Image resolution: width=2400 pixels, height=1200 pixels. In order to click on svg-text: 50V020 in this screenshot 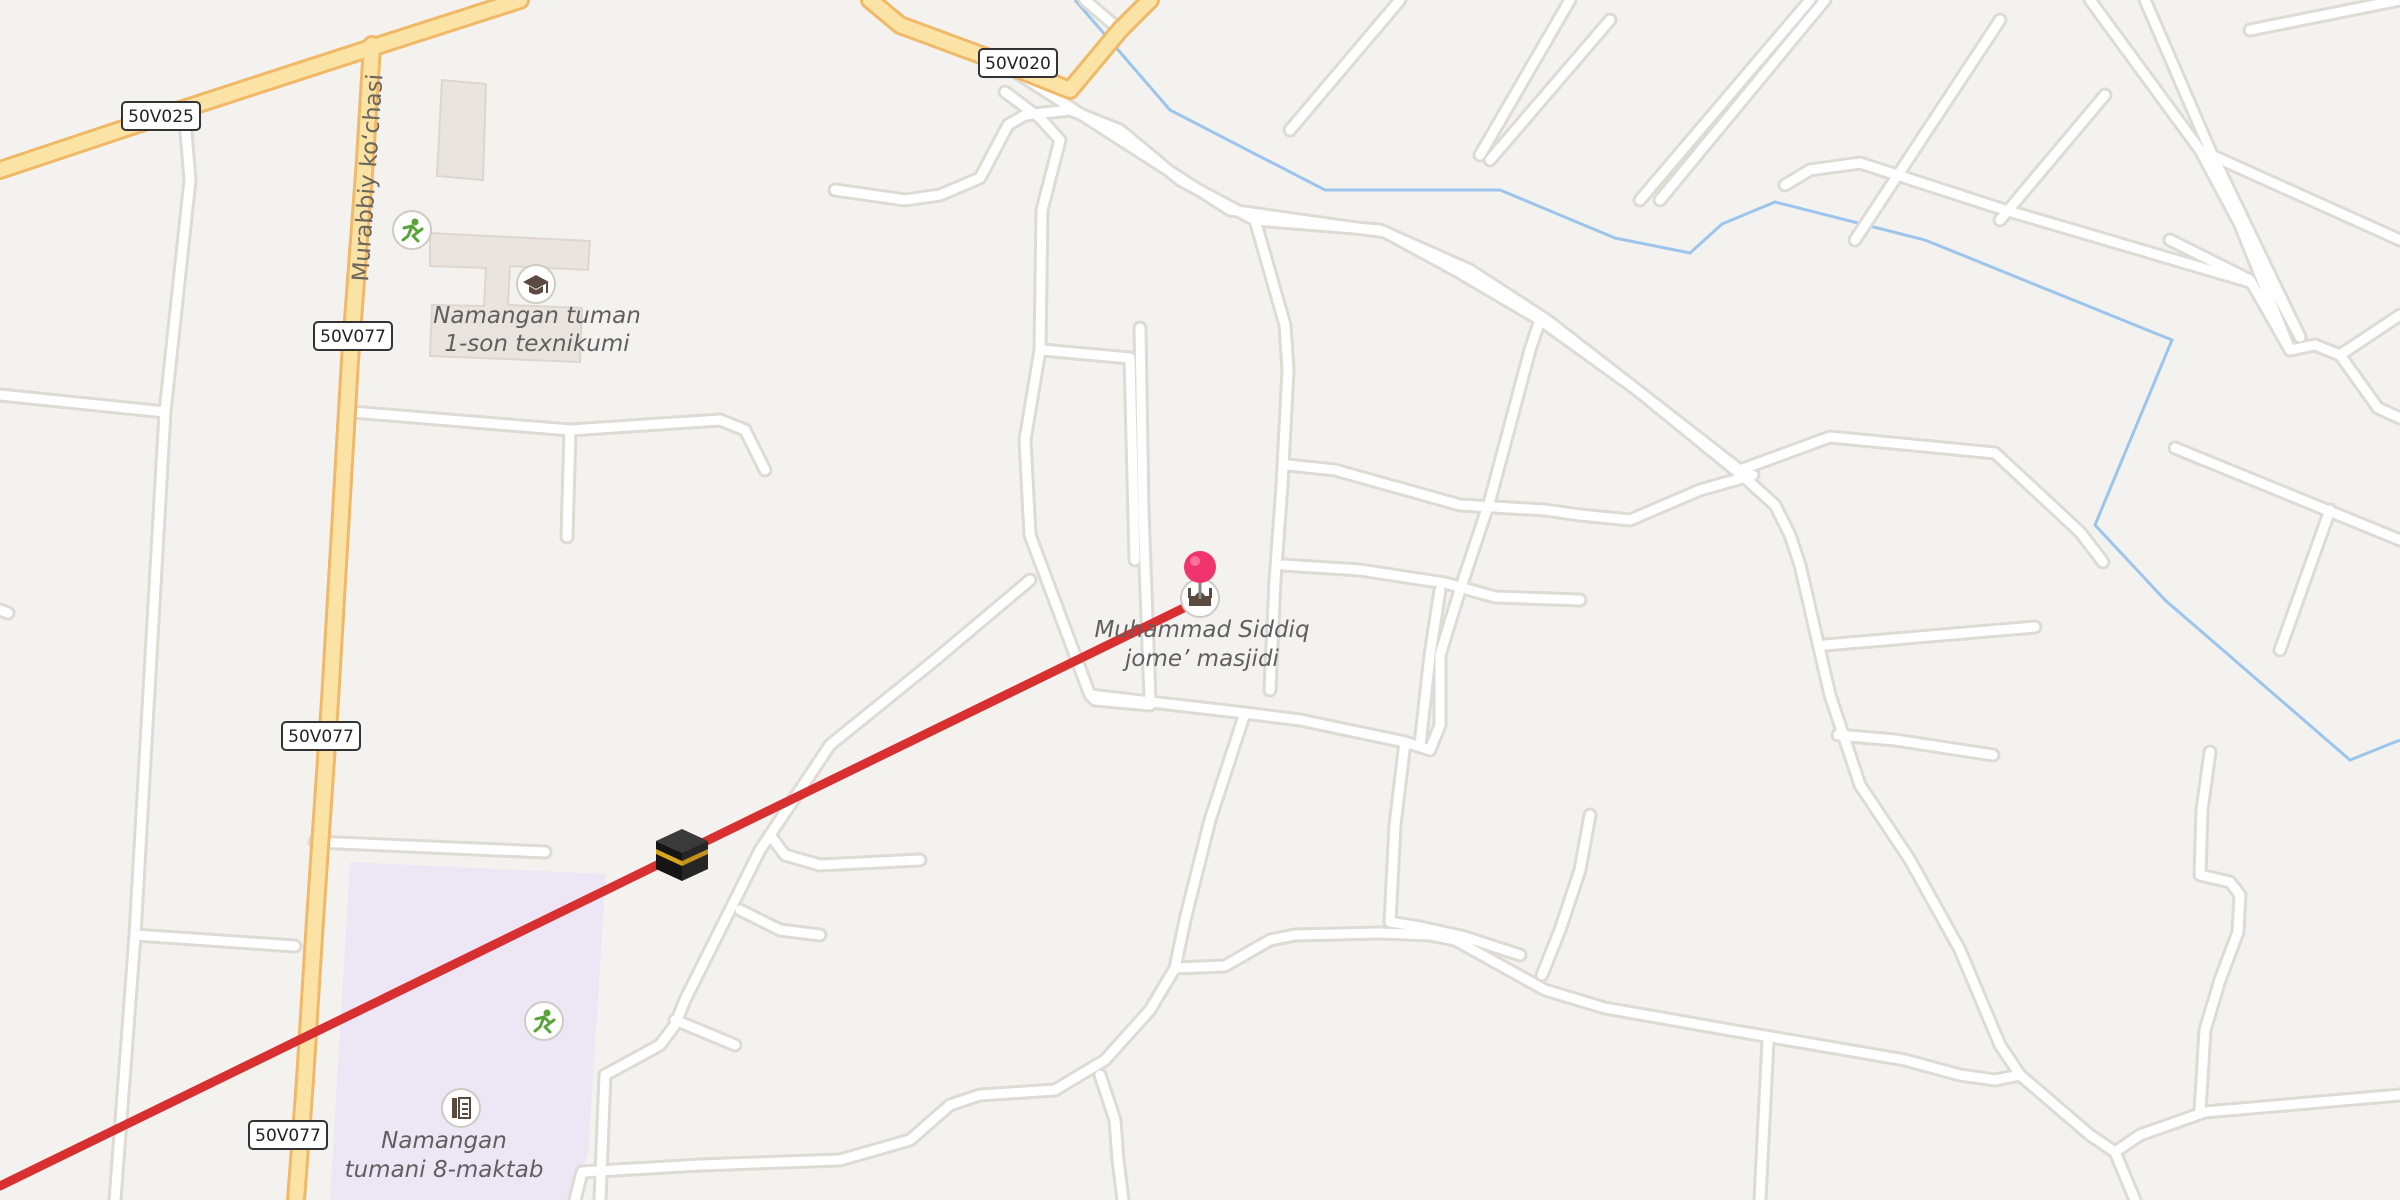, I will do `click(1018, 64)`.